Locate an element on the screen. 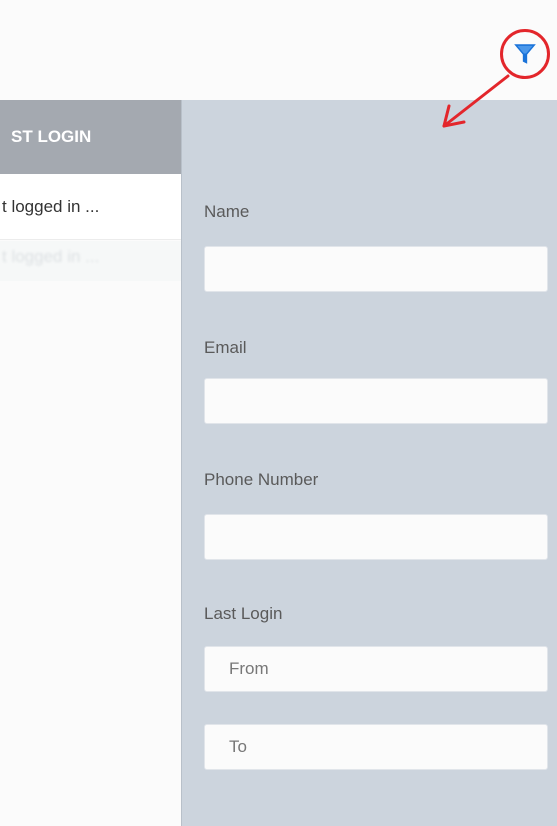 The image size is (557, 826). email-label: Email is located at coordinates (225, 347).